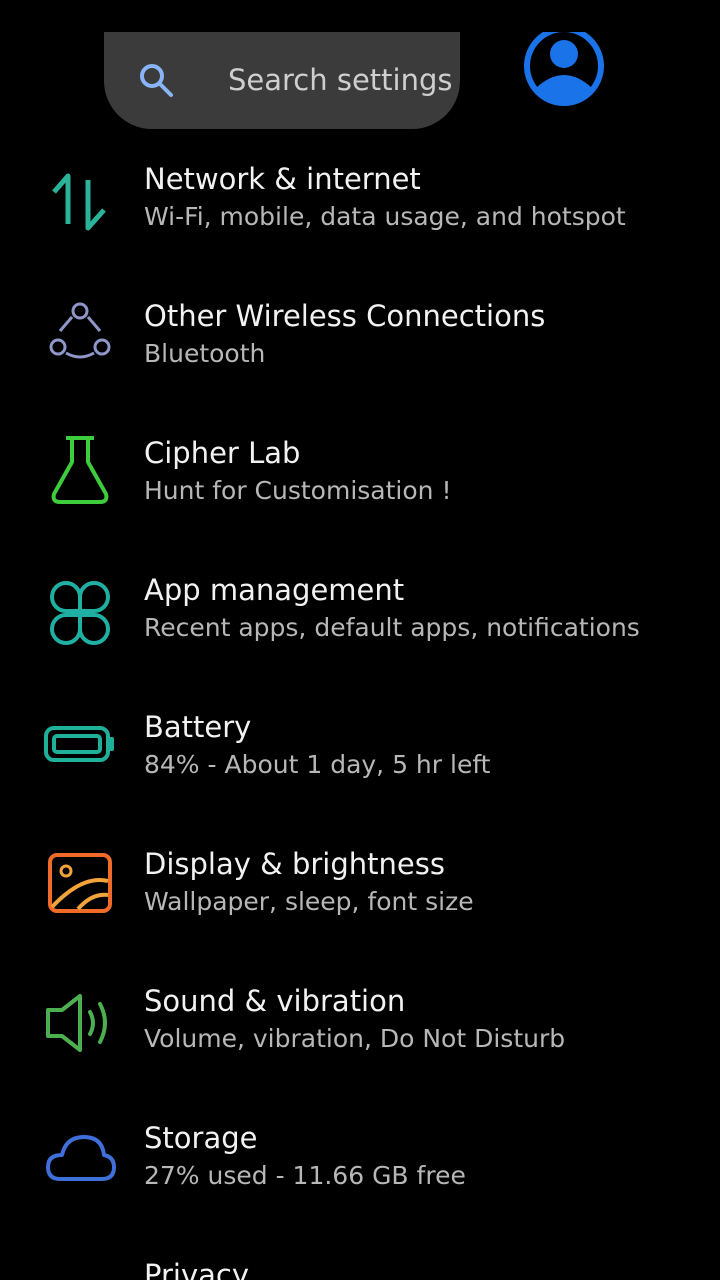  What do you see at coordinates (345, 316) in the screenshot?
I see `settings-item-title: Other Wireless Connections` at bounding box center [345, 316].